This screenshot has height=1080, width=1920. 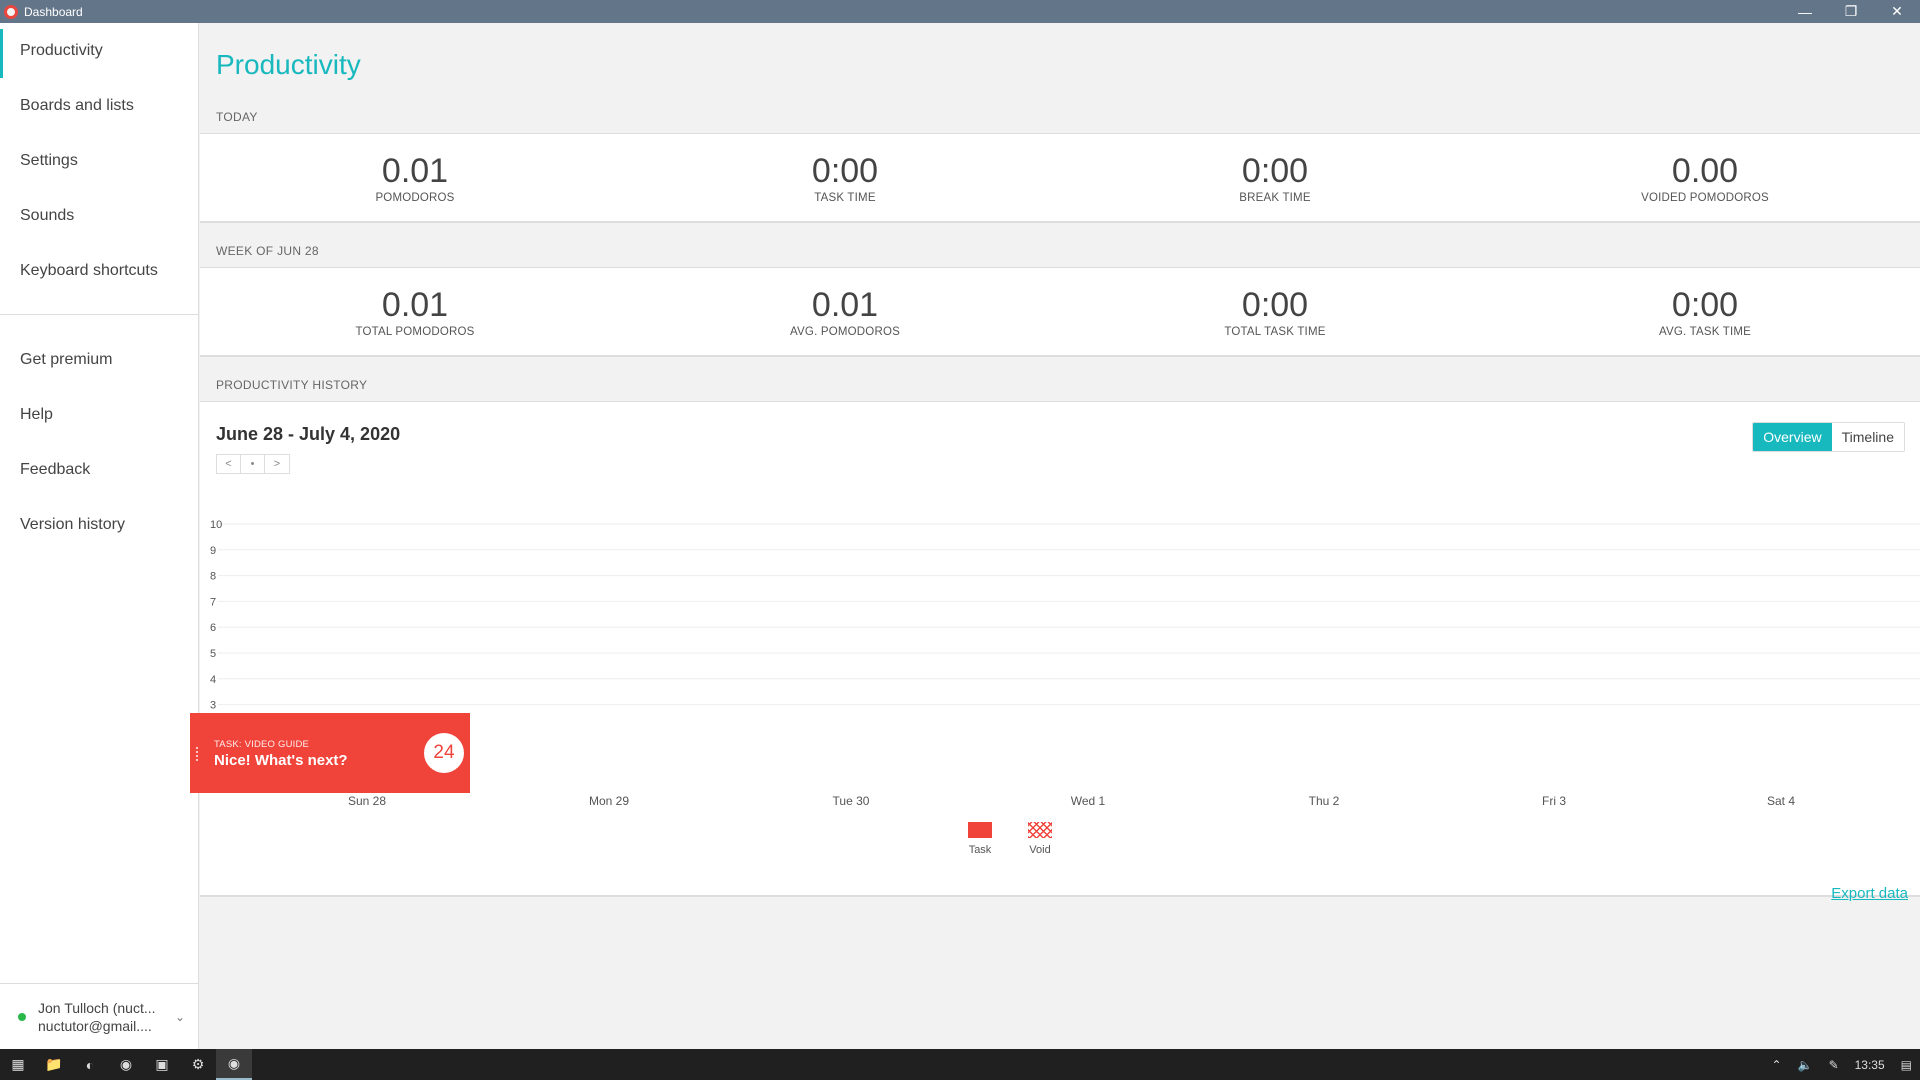 What do you see at coordinates (126, 1064) in the screenshot?
I see `chrome-icon: ◉` at bounding box center [126, 1064].